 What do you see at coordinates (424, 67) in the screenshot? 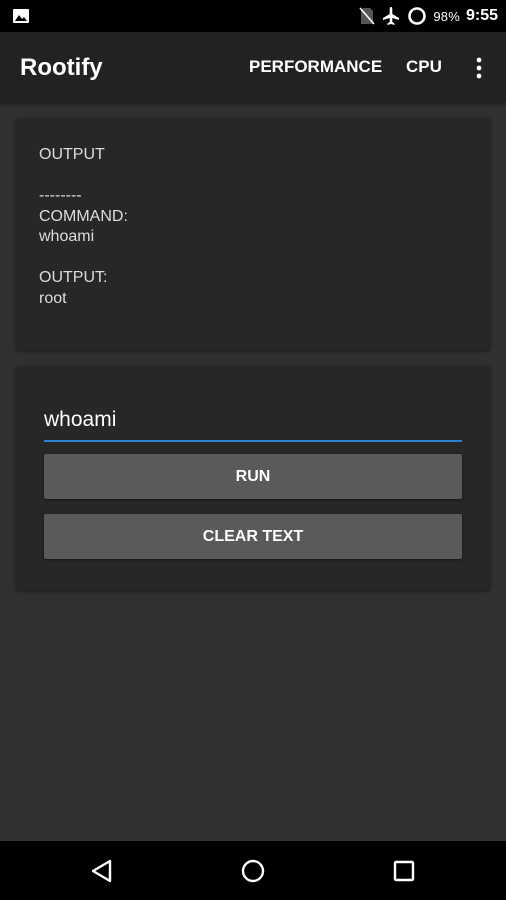
I see `cpu-action: CPU` at bounding box center [424, 67].